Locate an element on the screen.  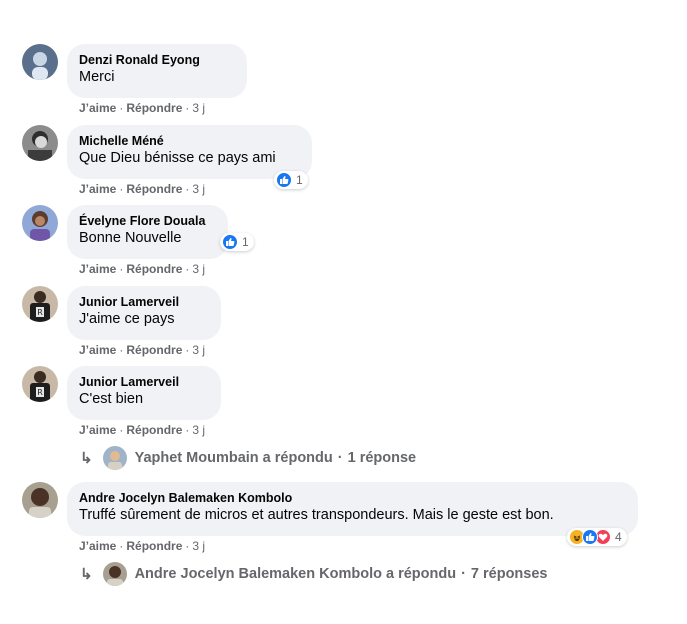
comment-text: Bonne Nouvelle is located at coordinates (130, 238).